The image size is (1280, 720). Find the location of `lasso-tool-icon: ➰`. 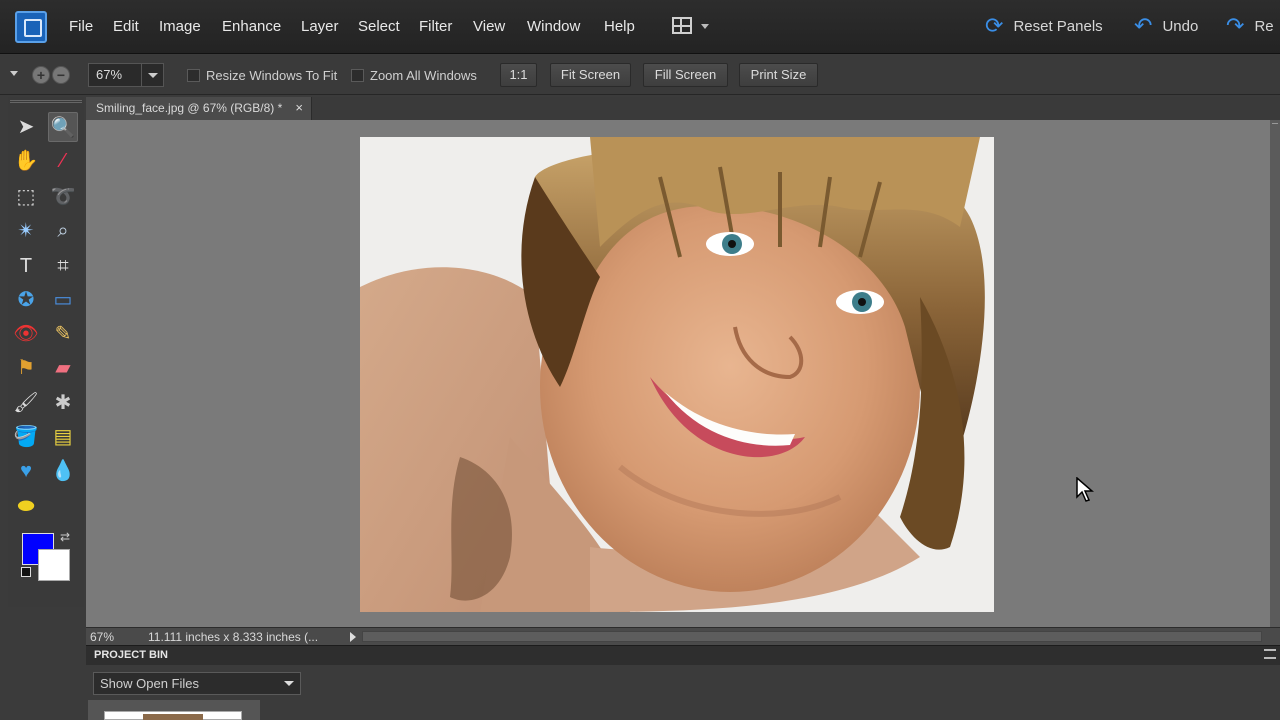

lasso-tool-icon: ➰ is located at coordinates (63, 197).